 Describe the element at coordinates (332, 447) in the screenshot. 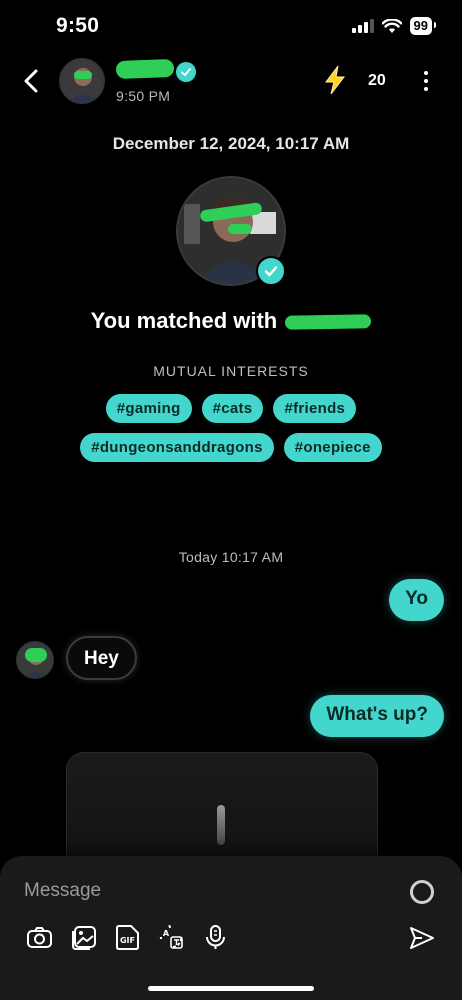

I see `interest-tag: #onepiece` at that location.